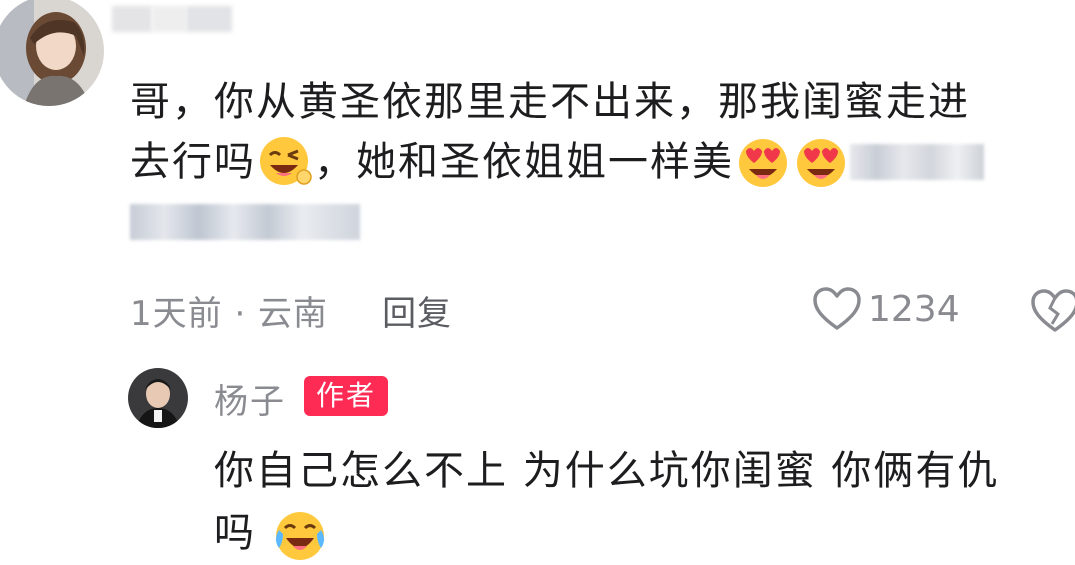  Describe the element at coordinates (229, 314) in the screenshot. I see `time-location: 1天前 · 云南` at that location.